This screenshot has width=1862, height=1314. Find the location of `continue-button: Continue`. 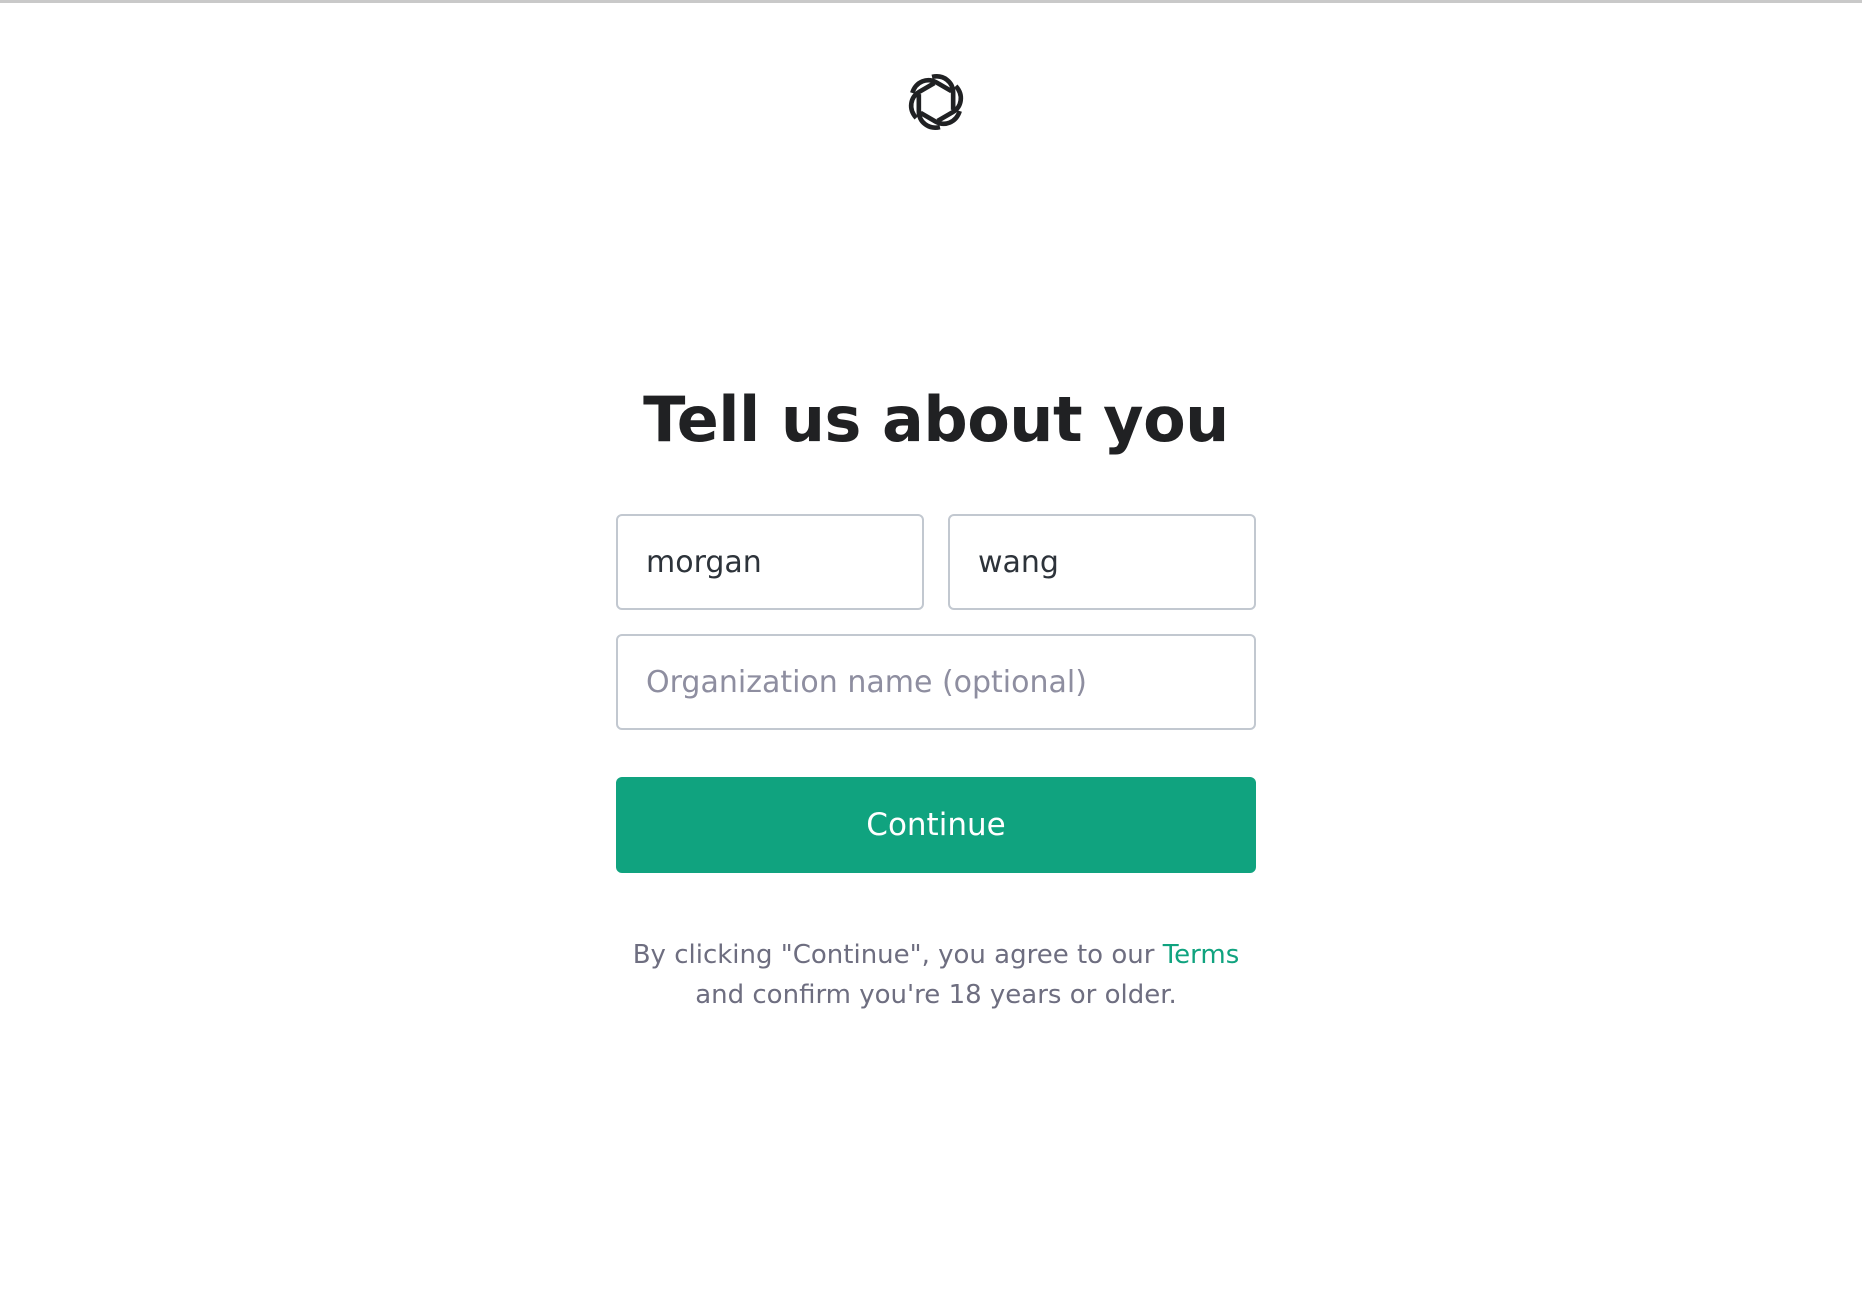

continue-button: Continue is located at coordinates (936, 825).